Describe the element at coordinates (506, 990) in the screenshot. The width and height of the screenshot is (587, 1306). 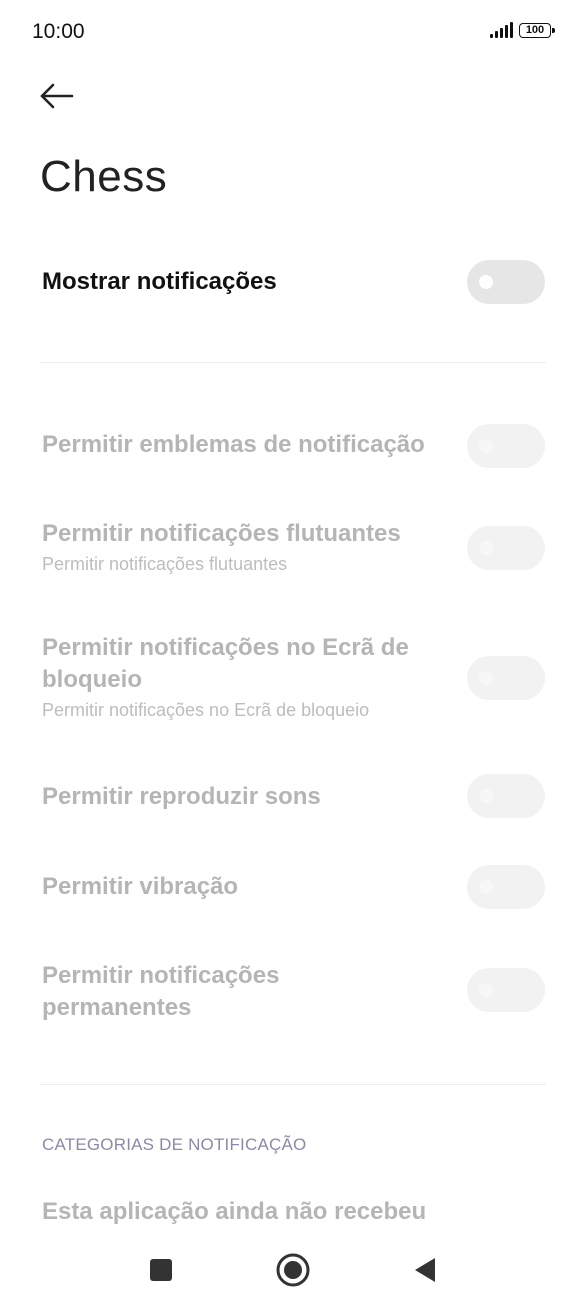
I see `permanent-notifications-toggle` at that location.